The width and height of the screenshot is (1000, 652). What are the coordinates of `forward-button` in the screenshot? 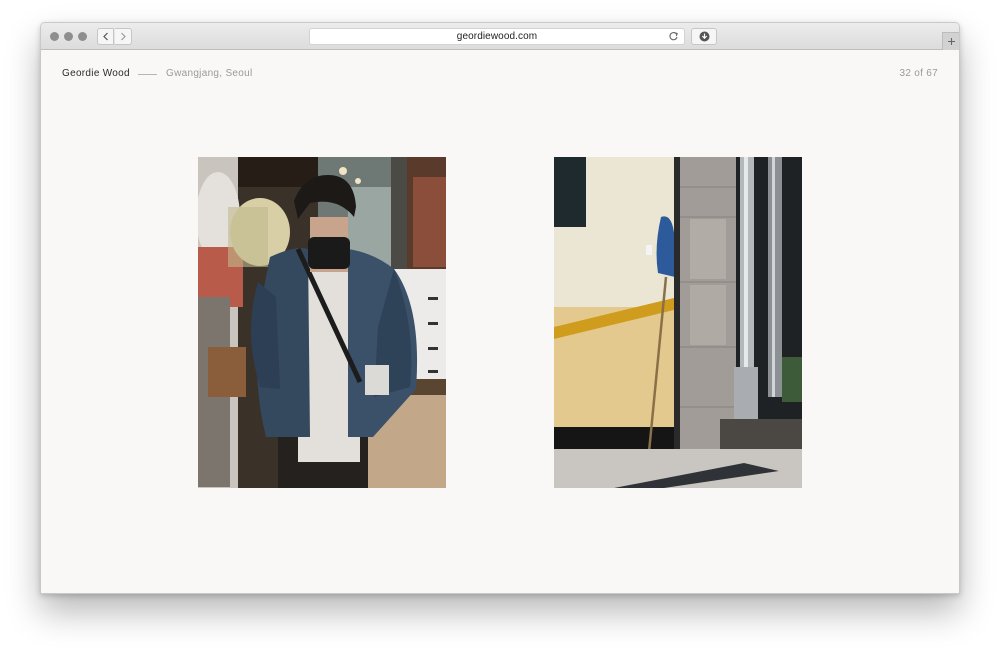 It's located at (123, 36).